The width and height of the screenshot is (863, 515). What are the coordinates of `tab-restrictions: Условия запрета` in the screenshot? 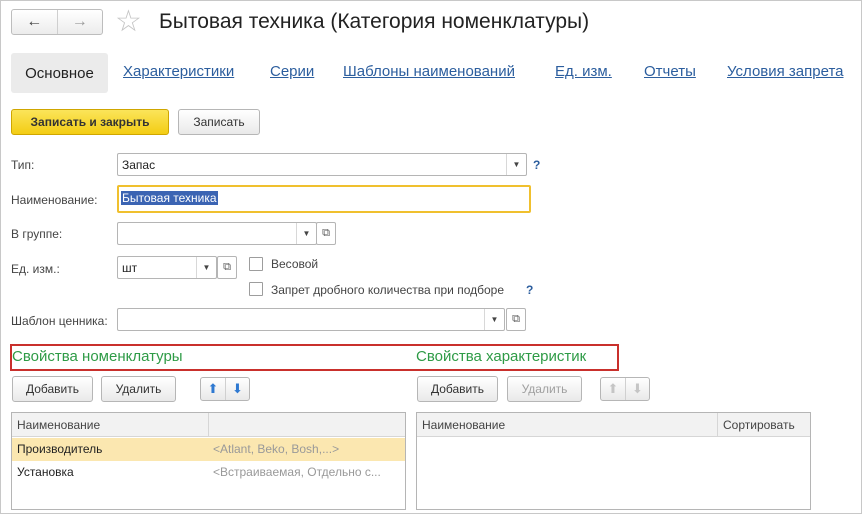 It's located at (785, 71).